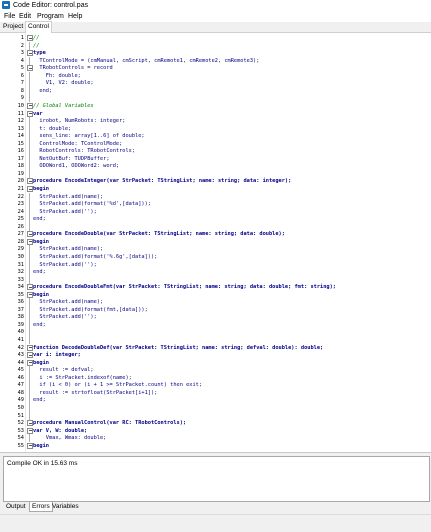 This screenshot has height=532, width=431. What do you see at coordinates (16, 506) in the screenshot?
I see `tab-output: Output` at bounding box center [16, 506].